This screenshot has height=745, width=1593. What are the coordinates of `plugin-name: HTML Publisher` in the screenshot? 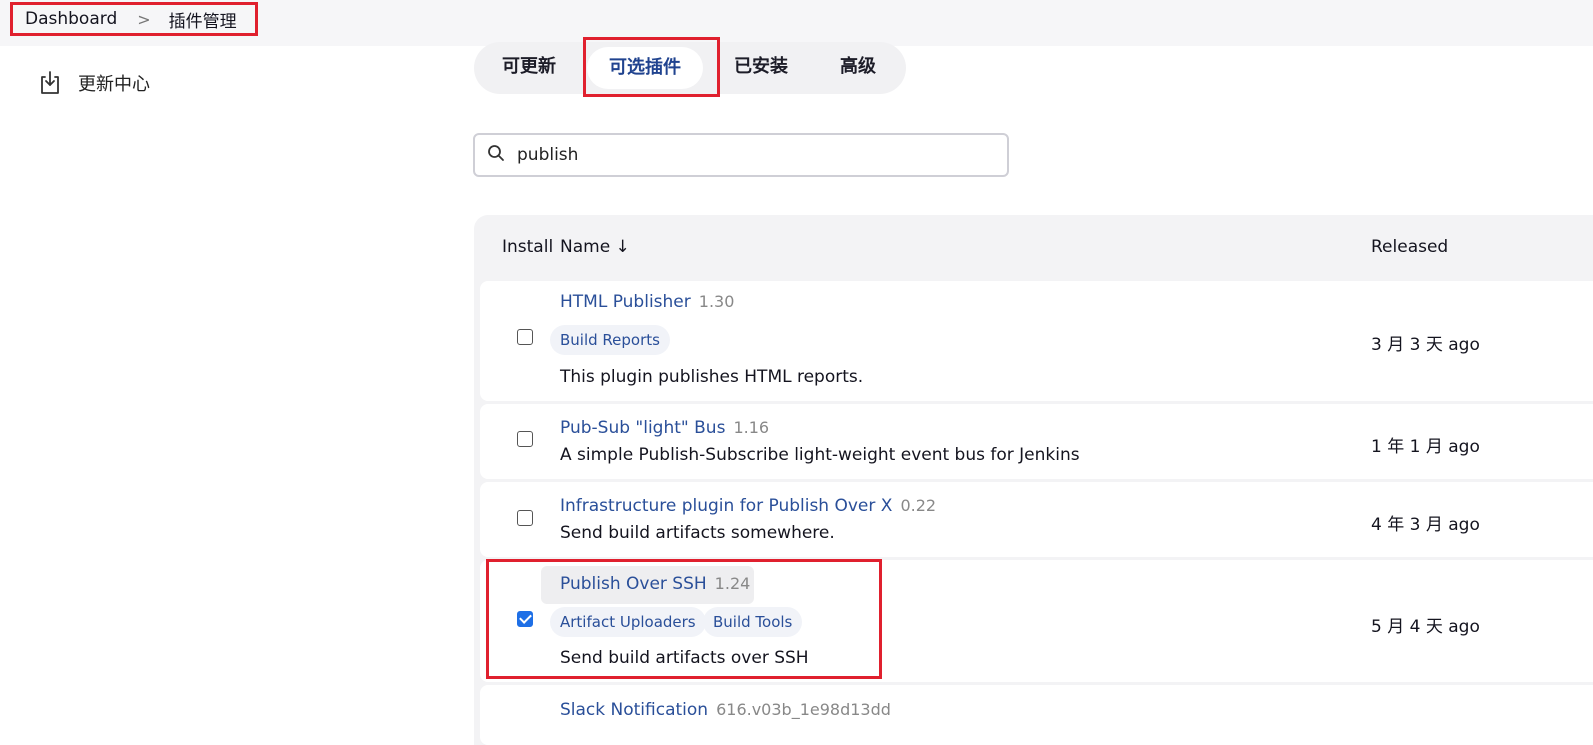 It's located at (625, 302).